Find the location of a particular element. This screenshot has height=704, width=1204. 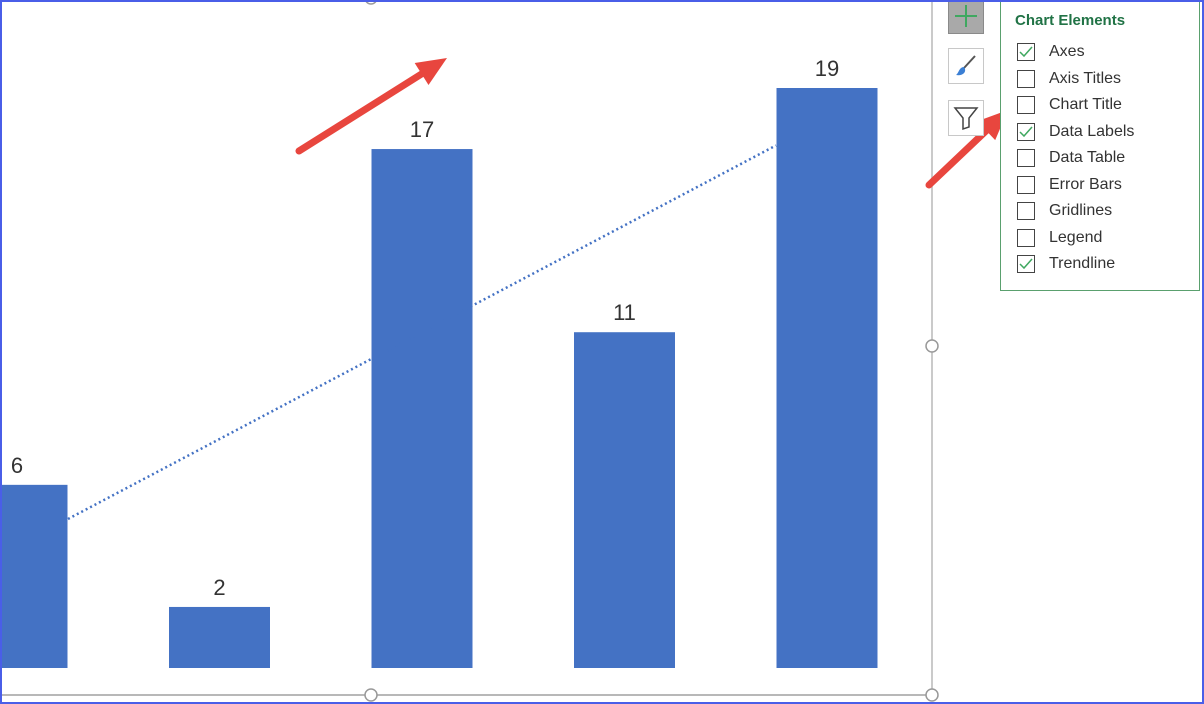

chart-element-label: Data Table is located at coordinates (1087, 157).